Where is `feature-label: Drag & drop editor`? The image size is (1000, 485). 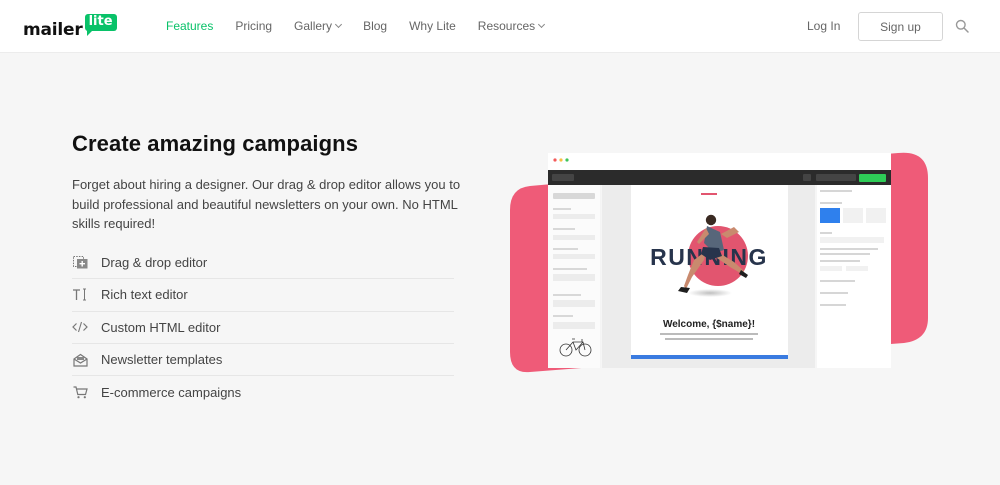 feature-label: Drag & drop editor is located at coordinates (154, 263).